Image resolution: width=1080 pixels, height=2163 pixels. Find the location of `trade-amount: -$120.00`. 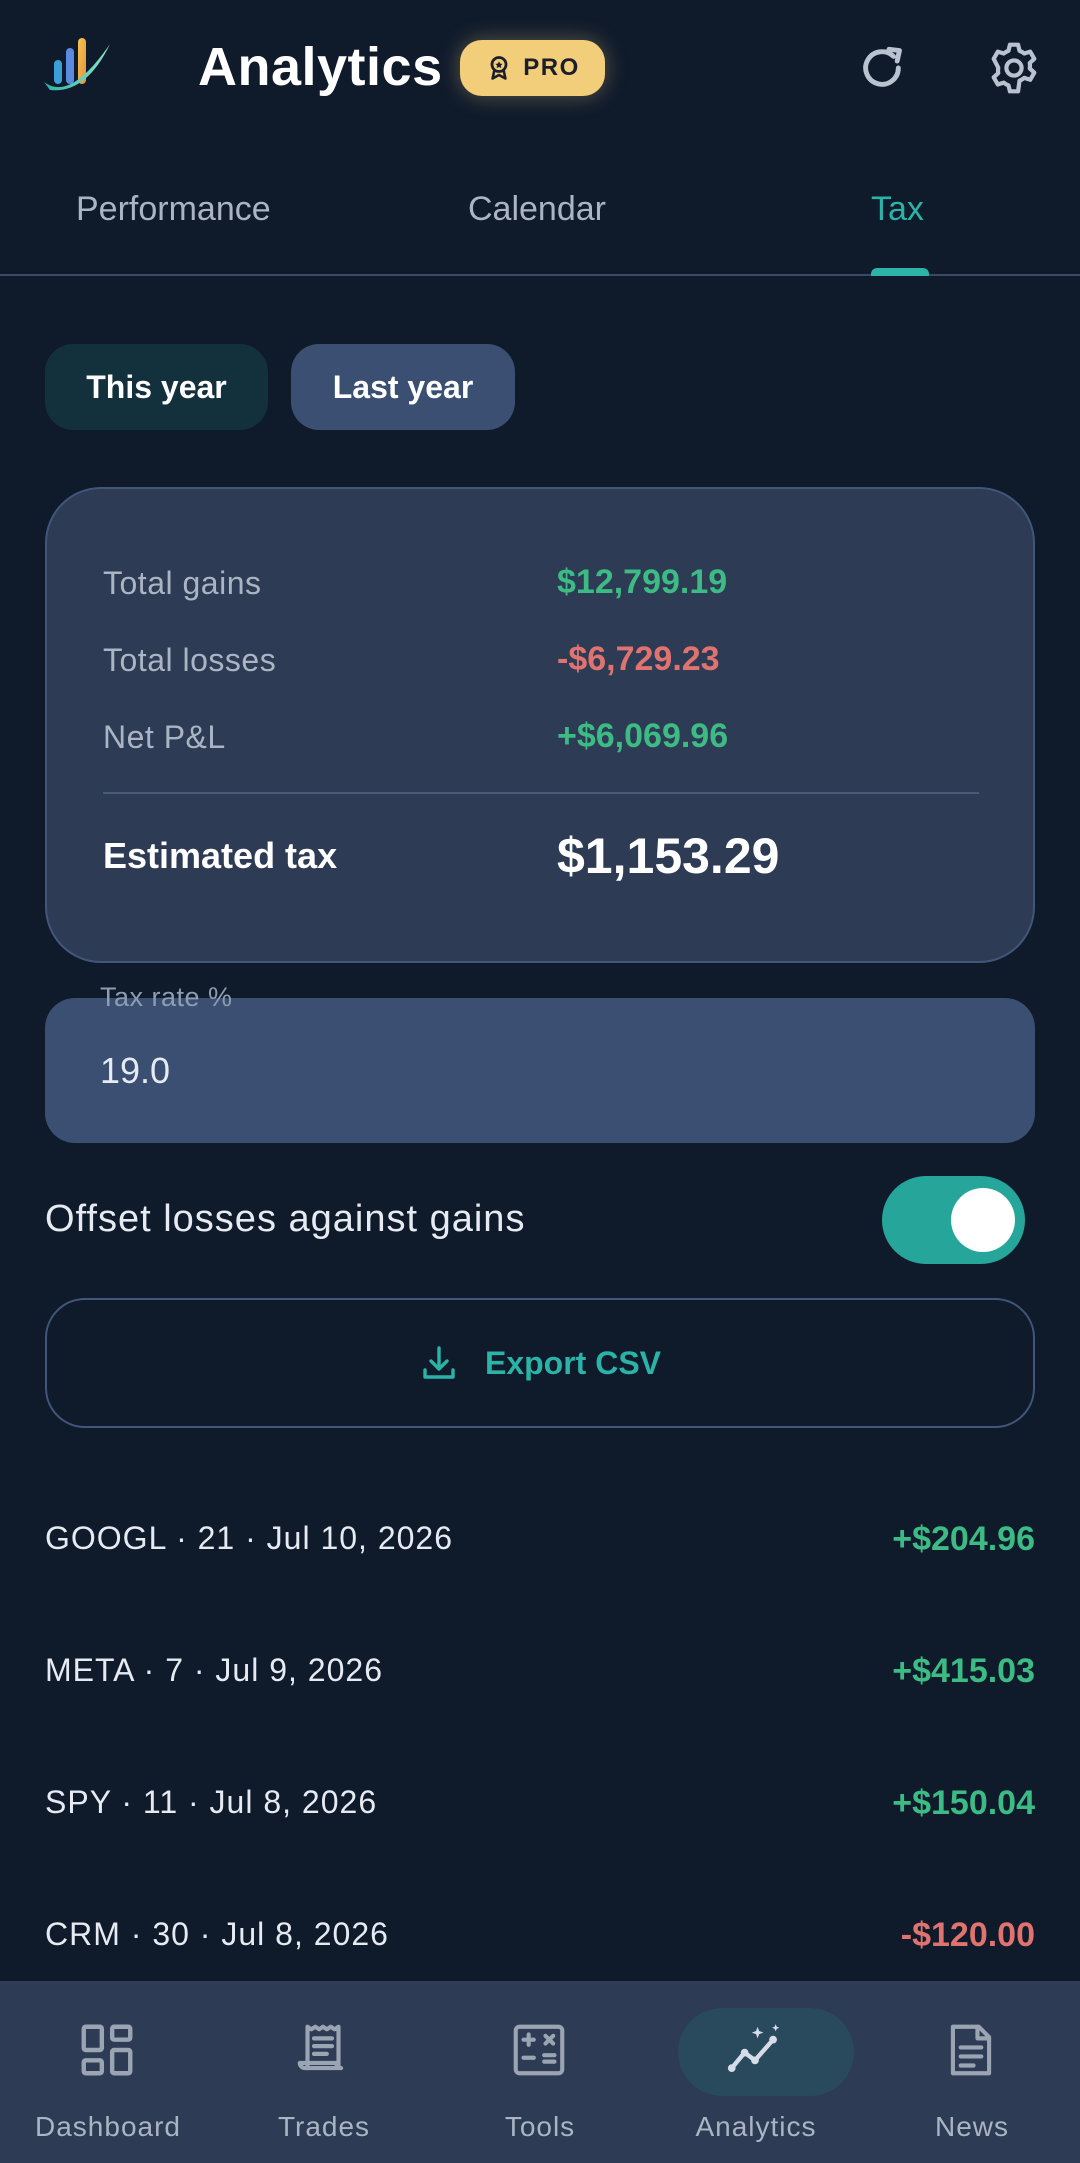

trade-amount: -$120.00 is located at coordinates (967, 1935).